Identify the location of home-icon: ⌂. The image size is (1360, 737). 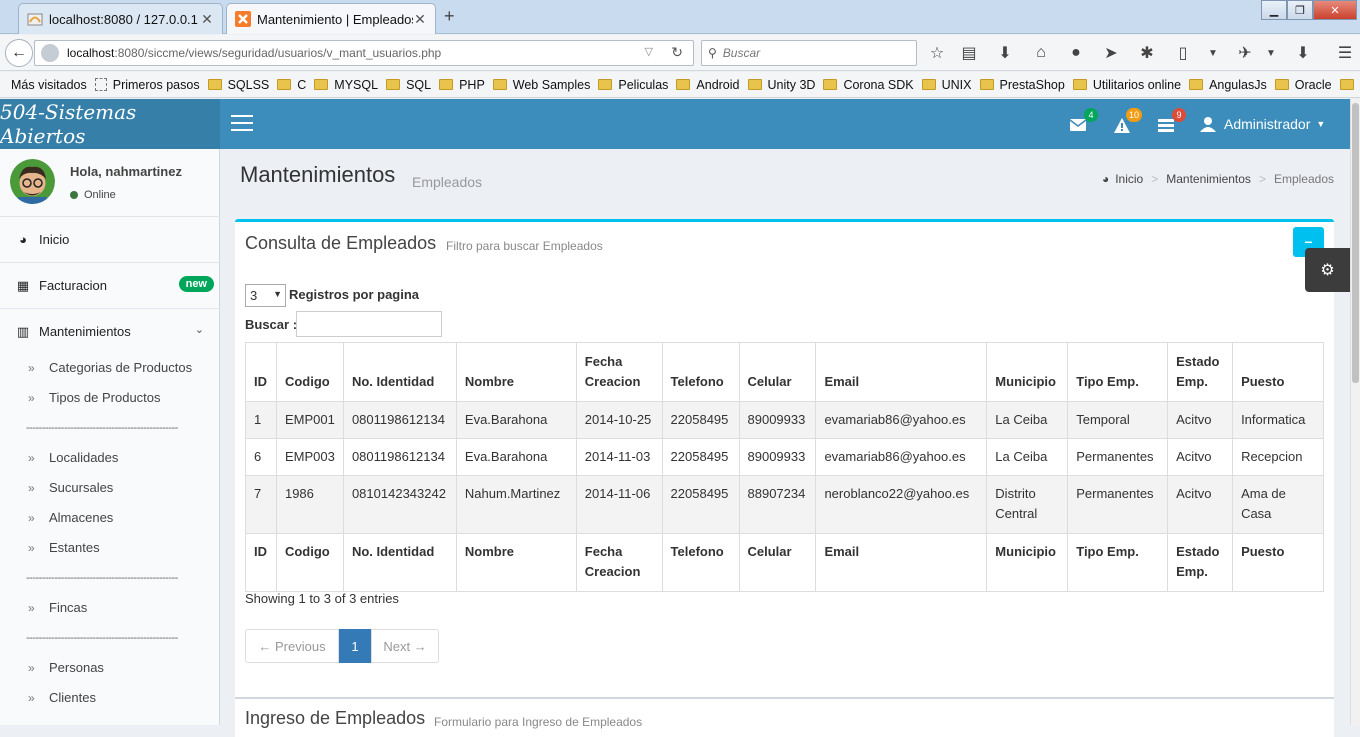
(1041, 53).